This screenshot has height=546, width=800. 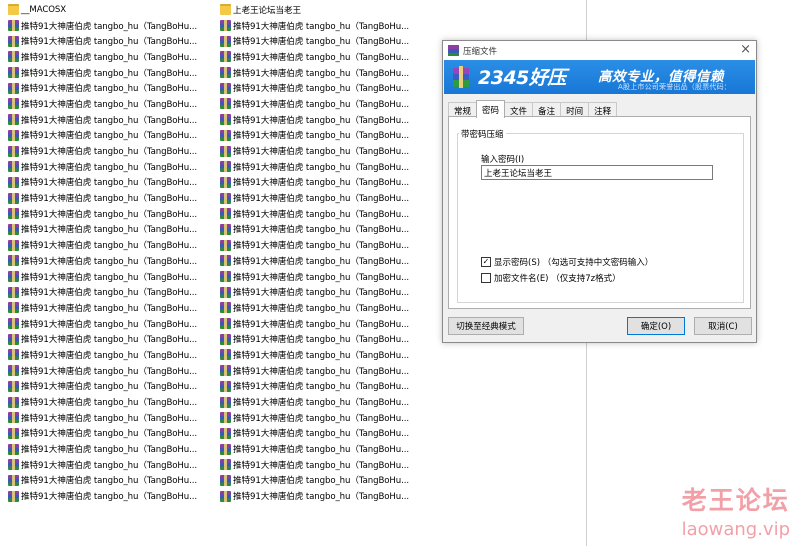 What do you see at coordinates (723, 326) in the screenshot?
I see `cancel-button: 取消(C)` at bounding box center [723, 326].